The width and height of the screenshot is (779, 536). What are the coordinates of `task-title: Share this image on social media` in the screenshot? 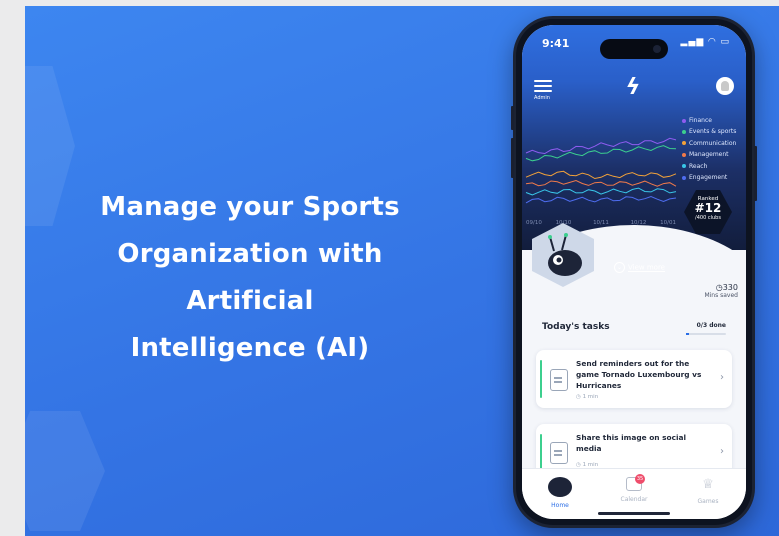 It's located at (631, 443).